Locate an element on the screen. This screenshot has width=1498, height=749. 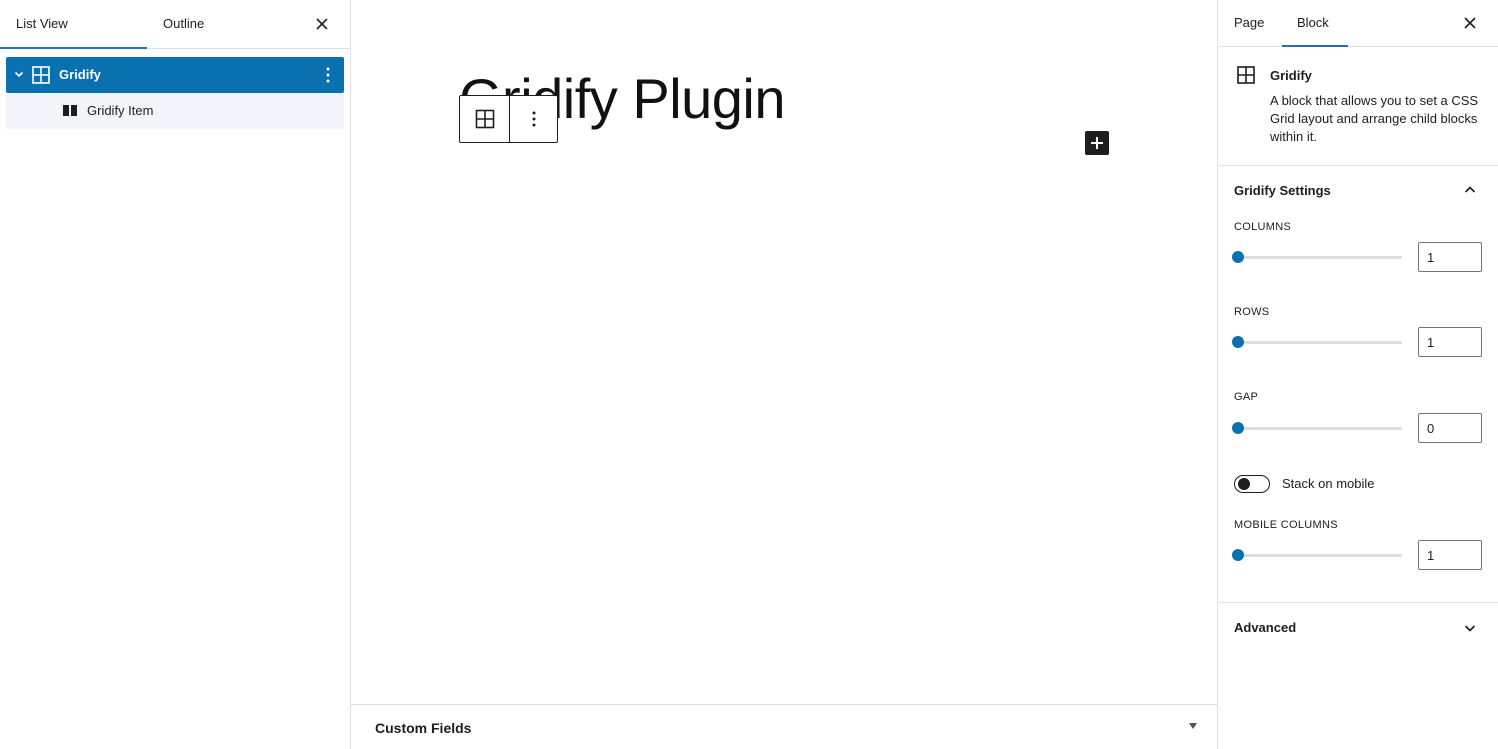
list-view-tabs: List View Outline is located at coordinates (175, 24).